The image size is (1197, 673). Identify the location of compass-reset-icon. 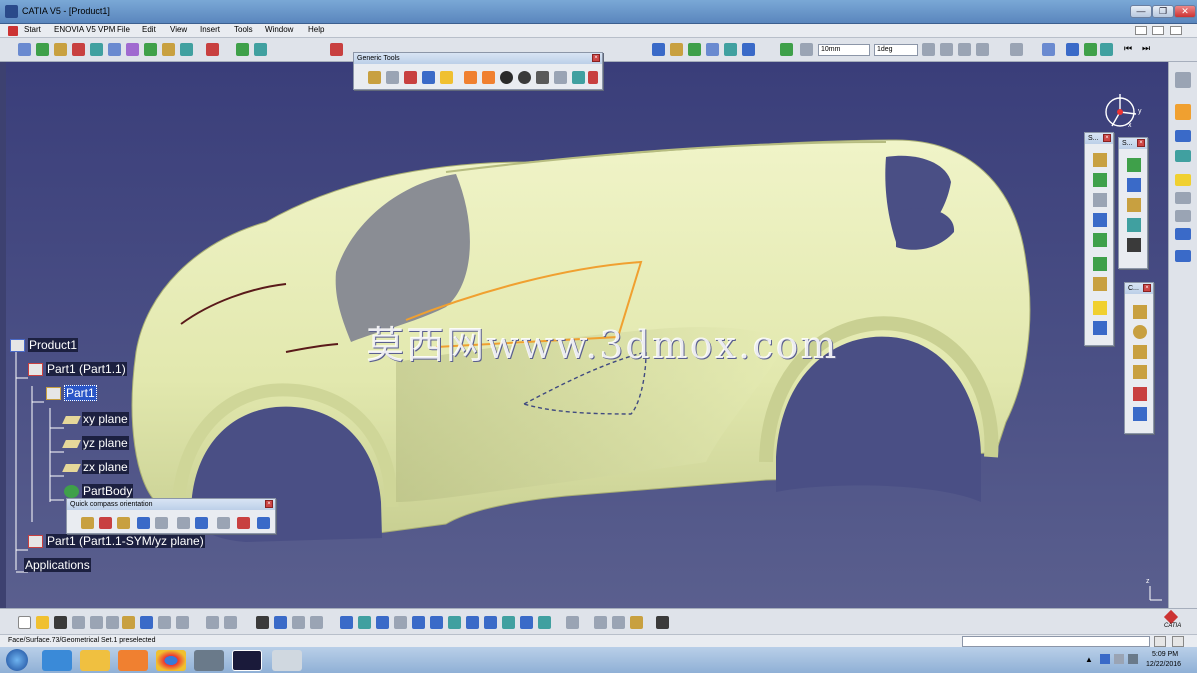
(263, 523).